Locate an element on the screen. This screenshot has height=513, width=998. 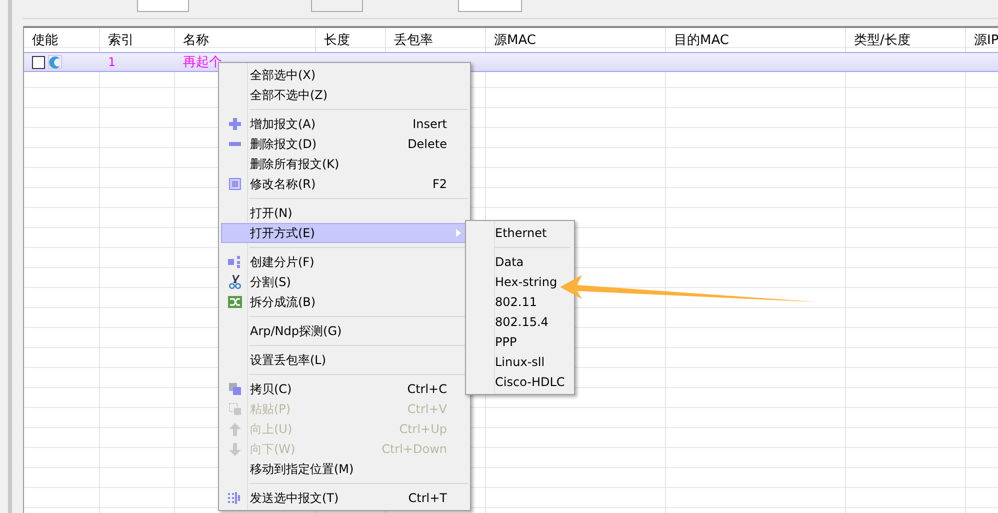
split-icon is located at coordinates (235, 302).